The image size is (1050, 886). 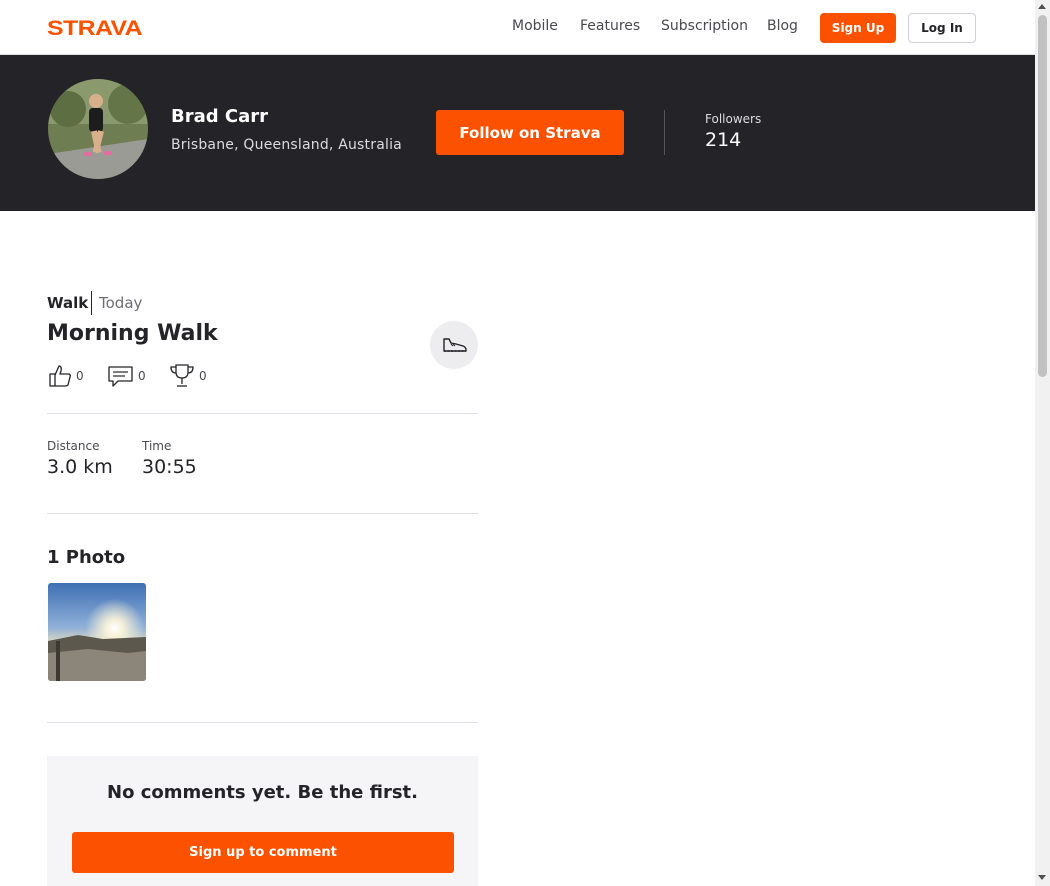 What do you see at coordinates (733, 119) in the screenshot?
I see `followers-label: Followers` at bounding box center [733, 119].